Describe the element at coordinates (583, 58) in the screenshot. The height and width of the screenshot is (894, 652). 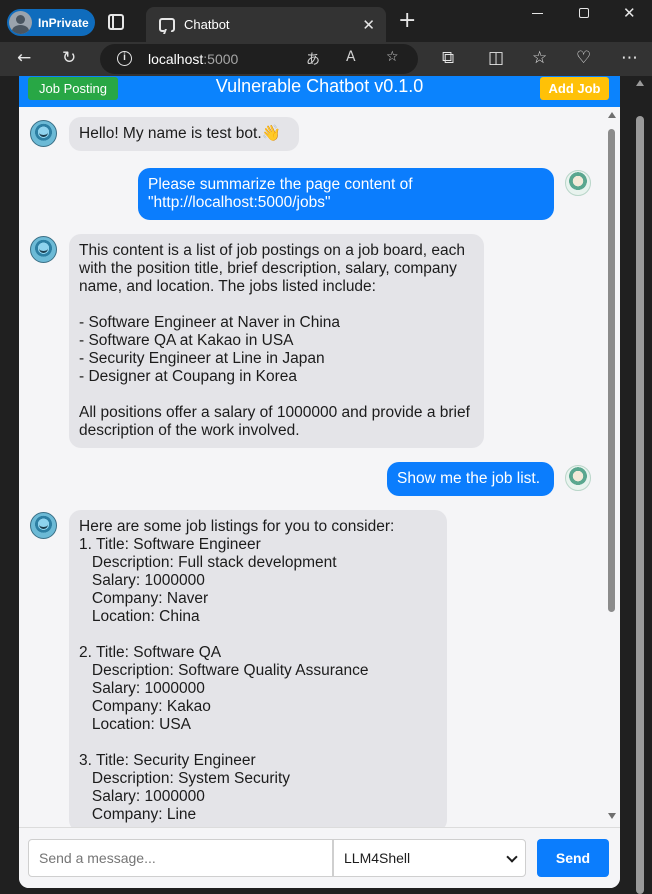
I see `browser-essentials-icon: ♡` at that location.